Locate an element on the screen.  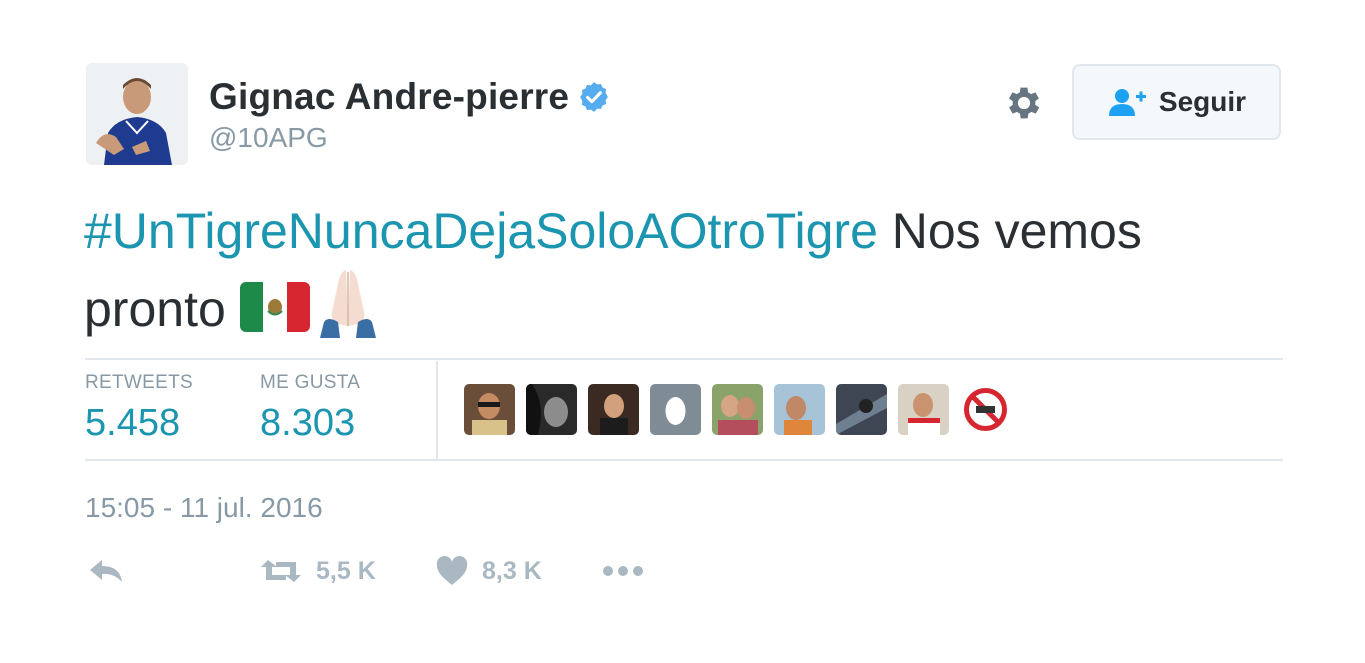
retweet-button: 5,5 K is located at coordinates (318, 571).